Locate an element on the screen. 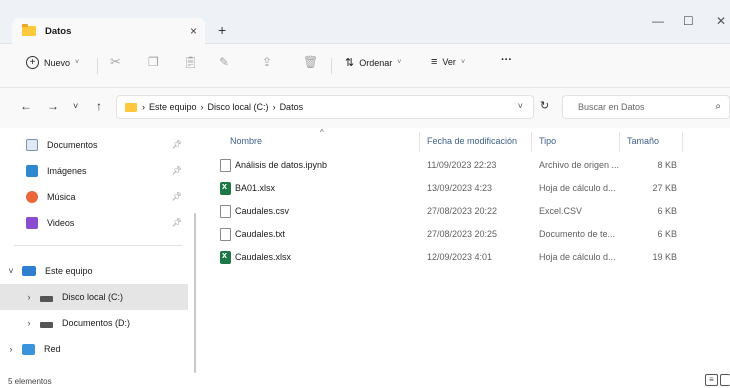  sidebar-item-disco-local: › Disco local (C:) is located at coordinates (94, 297).